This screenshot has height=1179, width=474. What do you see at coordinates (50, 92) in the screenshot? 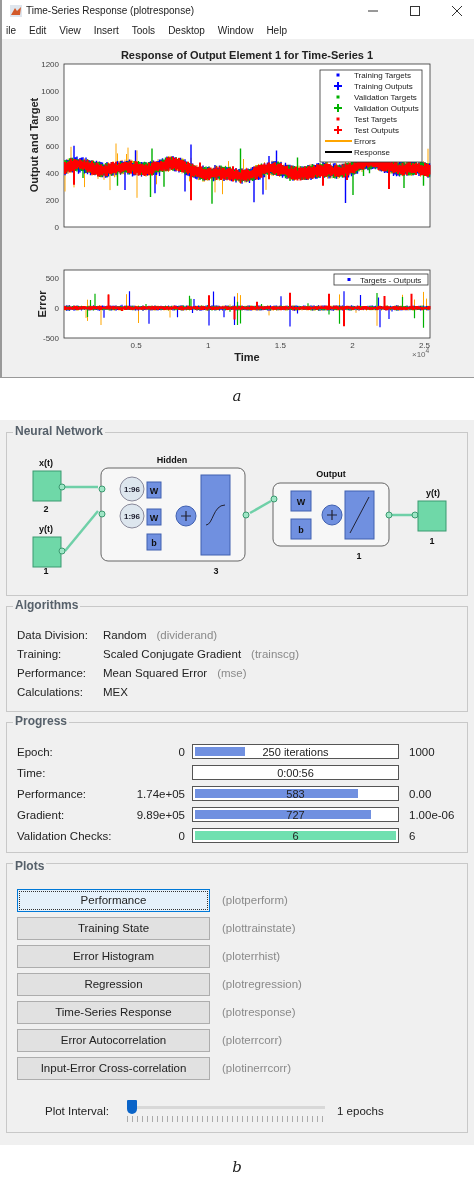
I see `tick-label: 1000` at bounding box center [50, 92].